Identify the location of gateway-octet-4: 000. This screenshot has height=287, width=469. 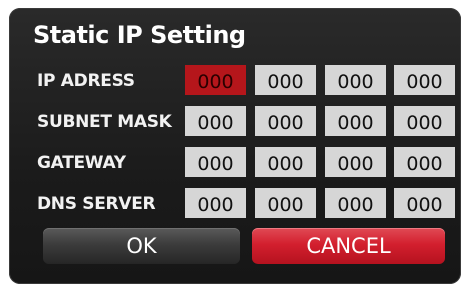
(424, 162).